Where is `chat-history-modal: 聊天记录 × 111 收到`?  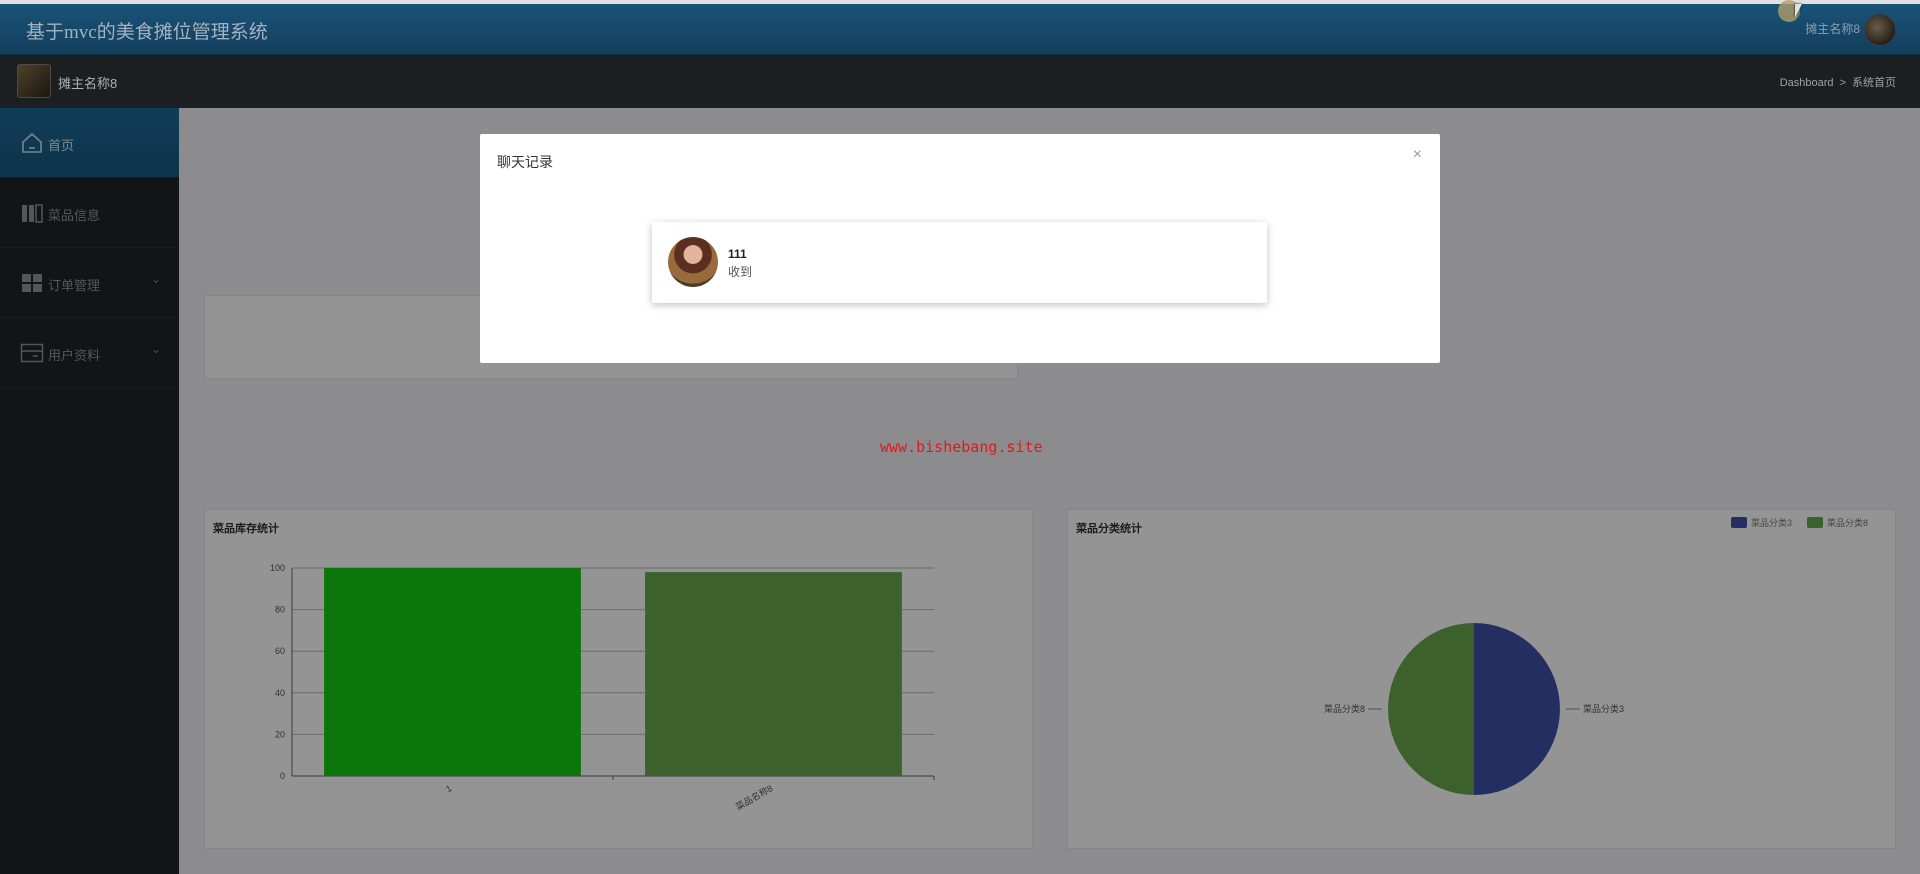 chat-history-modal: 聊天记录 × 111 收到 is located at coordinates (960, 248).